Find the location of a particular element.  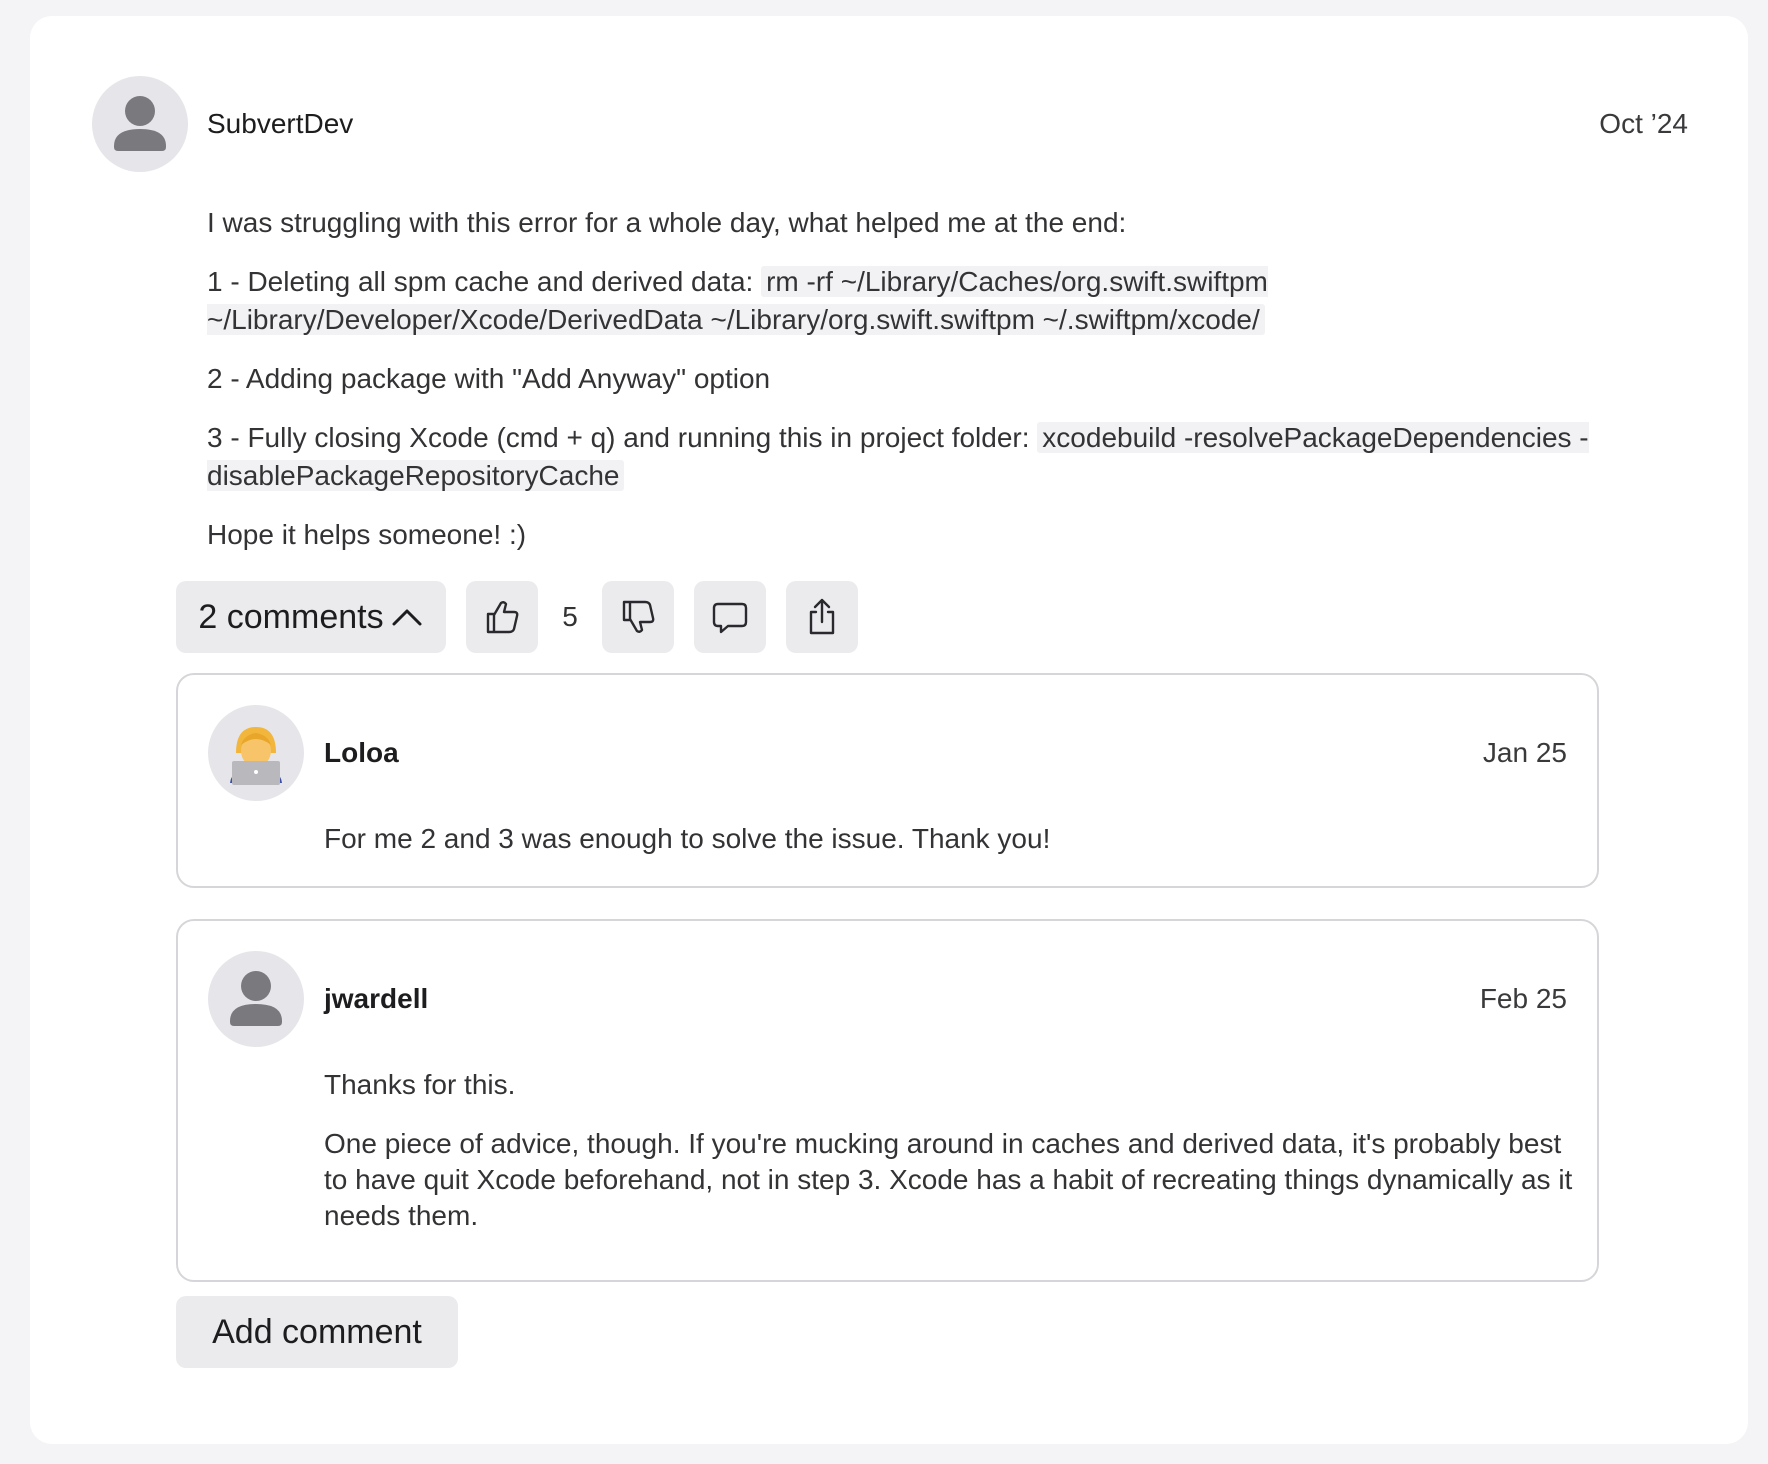

comment-date: Feb 25 is located at coordinates (1523, 999).